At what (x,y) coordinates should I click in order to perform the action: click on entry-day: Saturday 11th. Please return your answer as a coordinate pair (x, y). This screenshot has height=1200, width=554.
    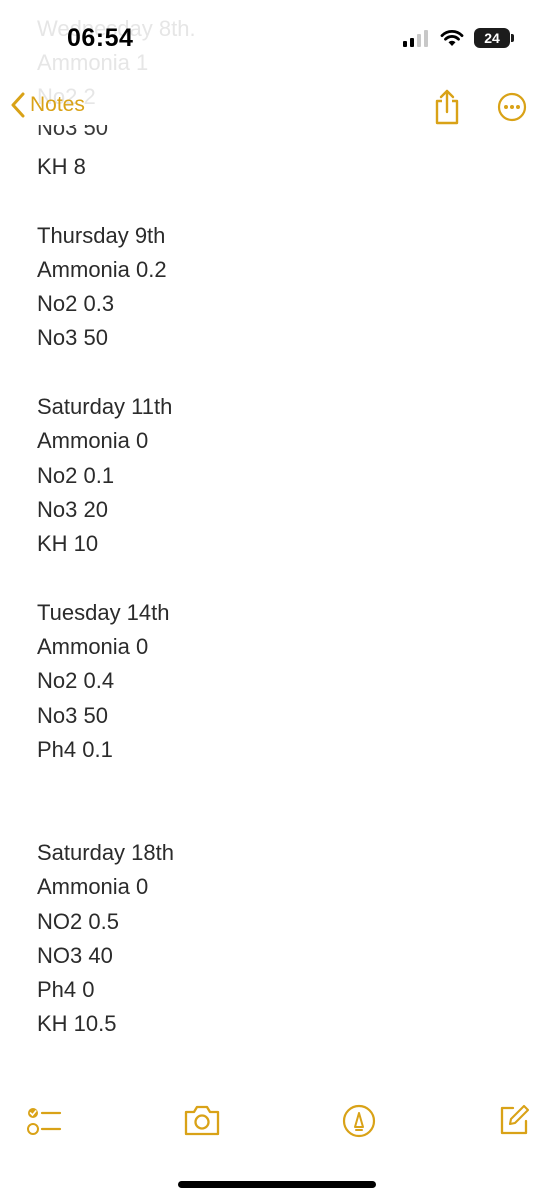
    Looking at the image, I should click on (105, 407).